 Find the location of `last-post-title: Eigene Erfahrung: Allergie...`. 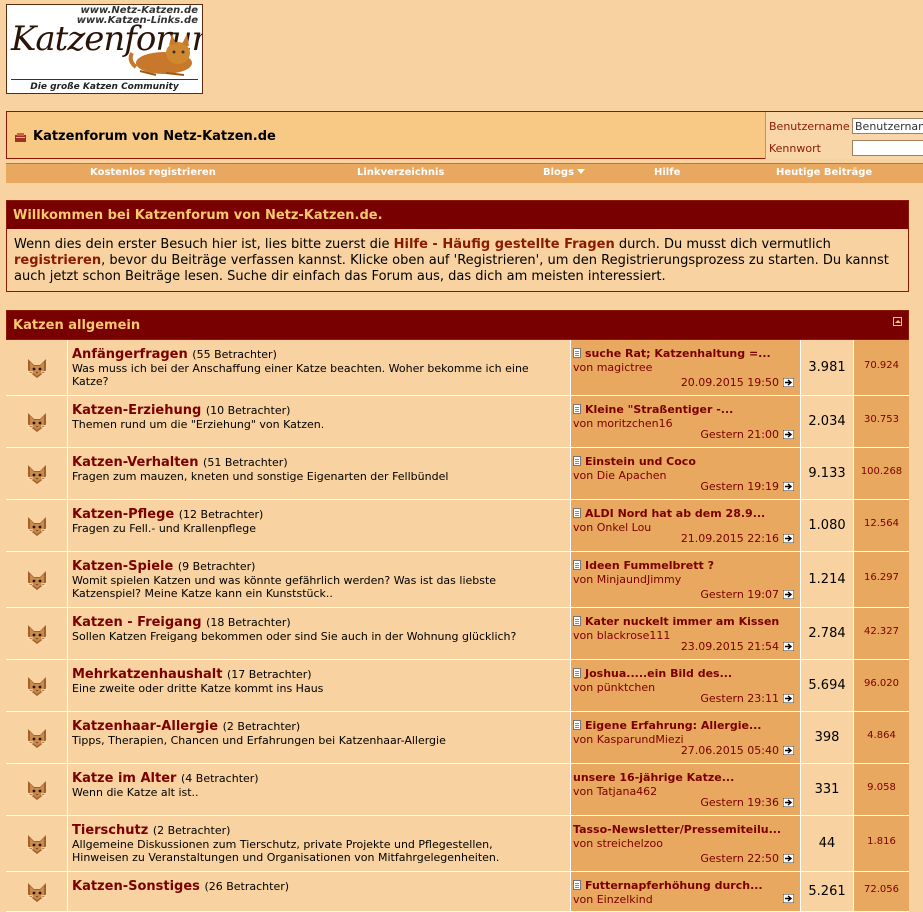

last-post-title: Eigene Erfahrung: Allergie... is located at coordinates (667, 725).